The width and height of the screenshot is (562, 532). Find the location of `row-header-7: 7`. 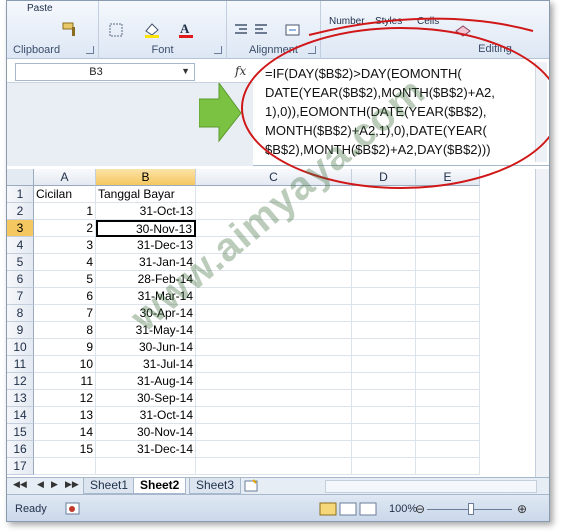

row-header-7: 7 is located at coordinates (20, 296).